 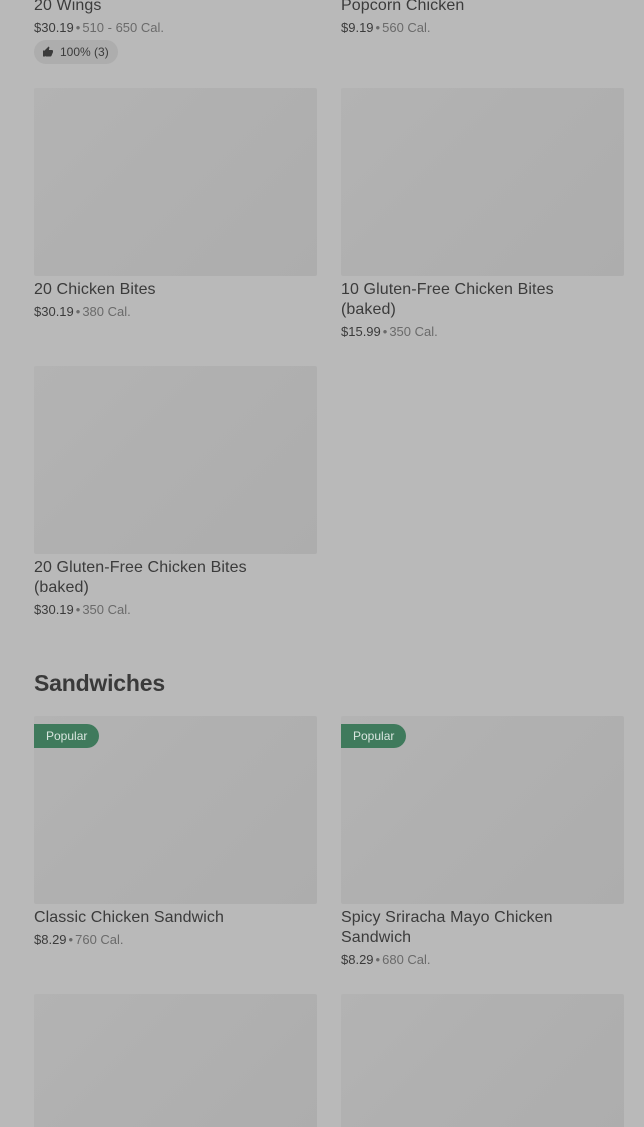 What do you see at coordinates (406, 959) in the screenshot?
I see `item-calories: 680 Cal.` at bounding box center [406, 959].